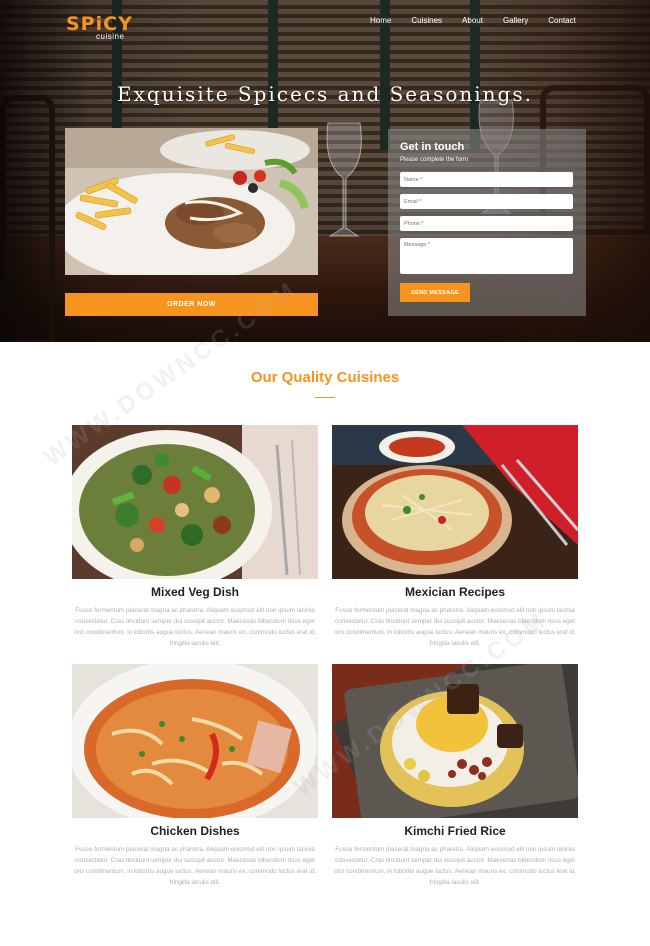 This screenshot has width=650, height=946. I want to click on cuisine-title: Kimchi Fried Rice, so click(455, 831).